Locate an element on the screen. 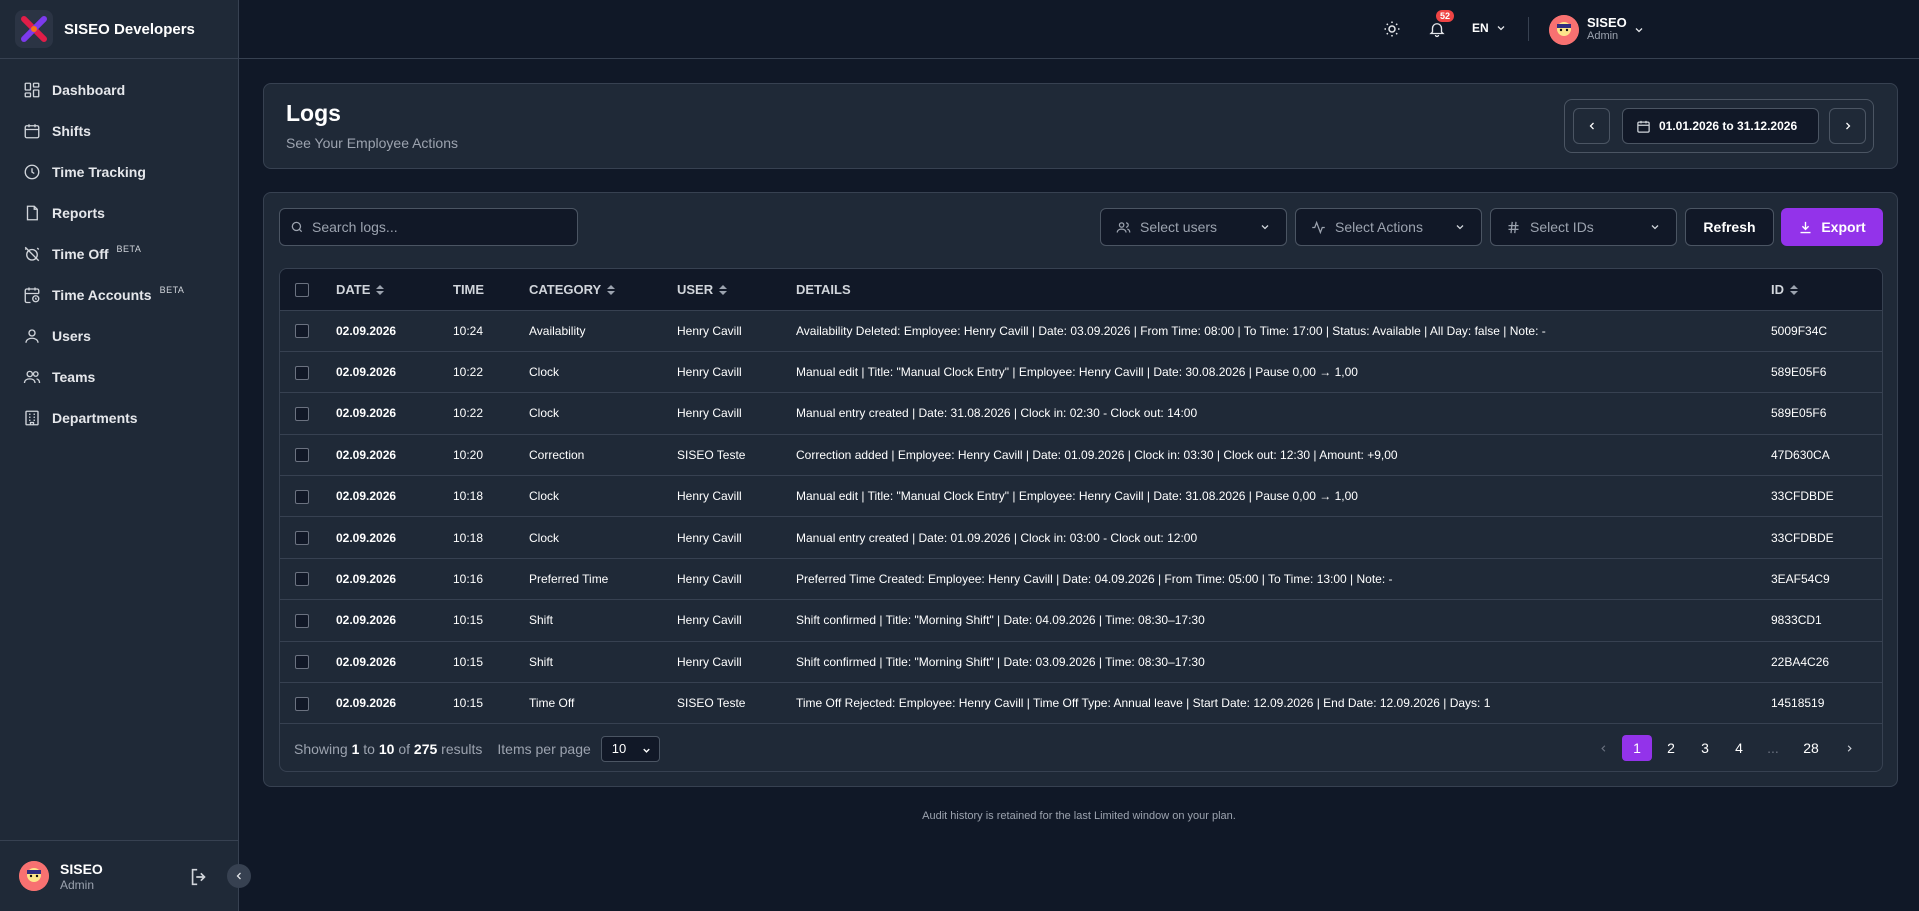  cell-time: 10:18 is located at coordinates (491, 496).